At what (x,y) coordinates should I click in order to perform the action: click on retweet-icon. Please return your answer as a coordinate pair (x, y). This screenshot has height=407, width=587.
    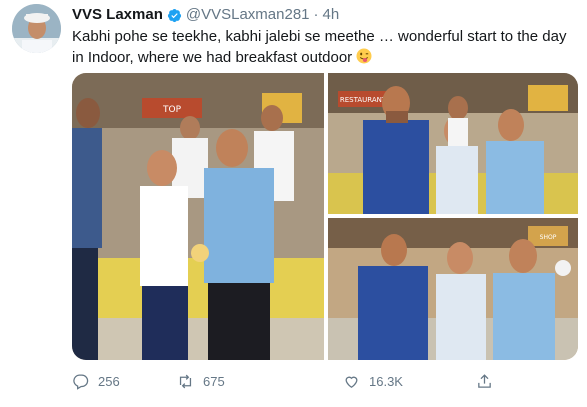
    Looking at the image, I should click on (185, 381).